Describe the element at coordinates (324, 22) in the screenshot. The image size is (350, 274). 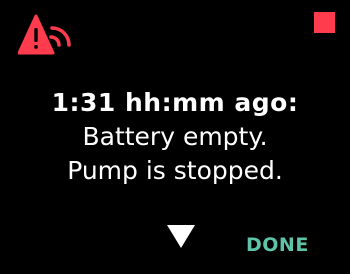
I see `status-indicator` at that location.